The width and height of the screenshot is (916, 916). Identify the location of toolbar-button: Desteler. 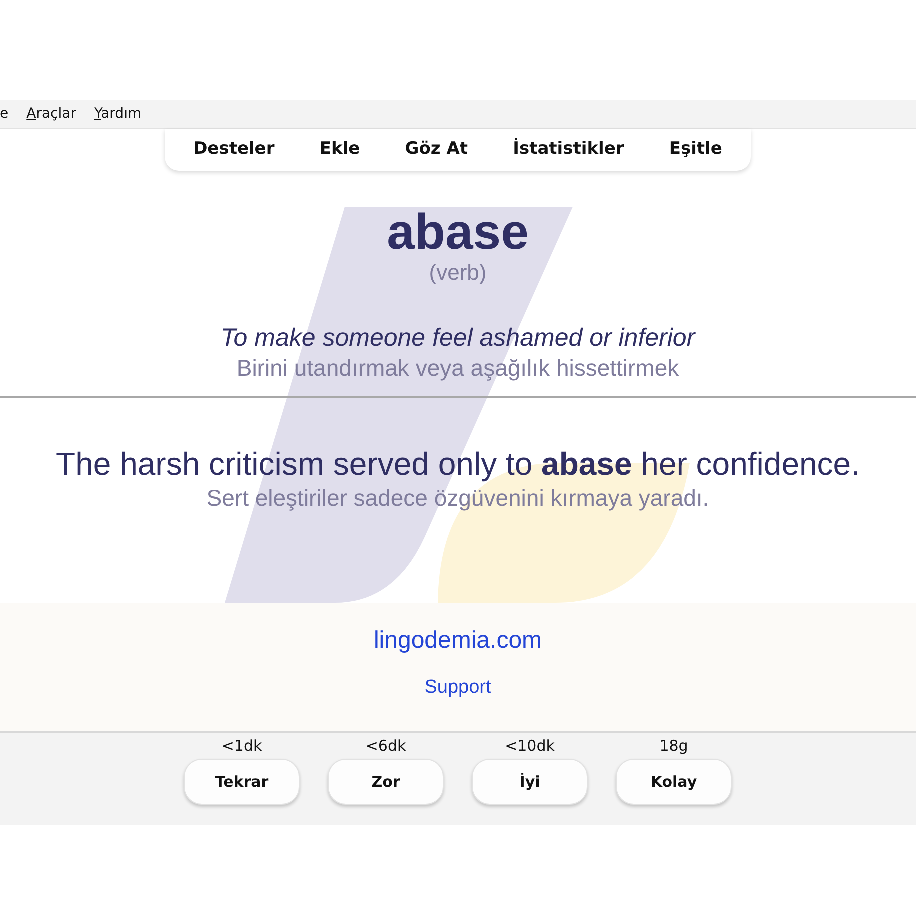
(234, 149).